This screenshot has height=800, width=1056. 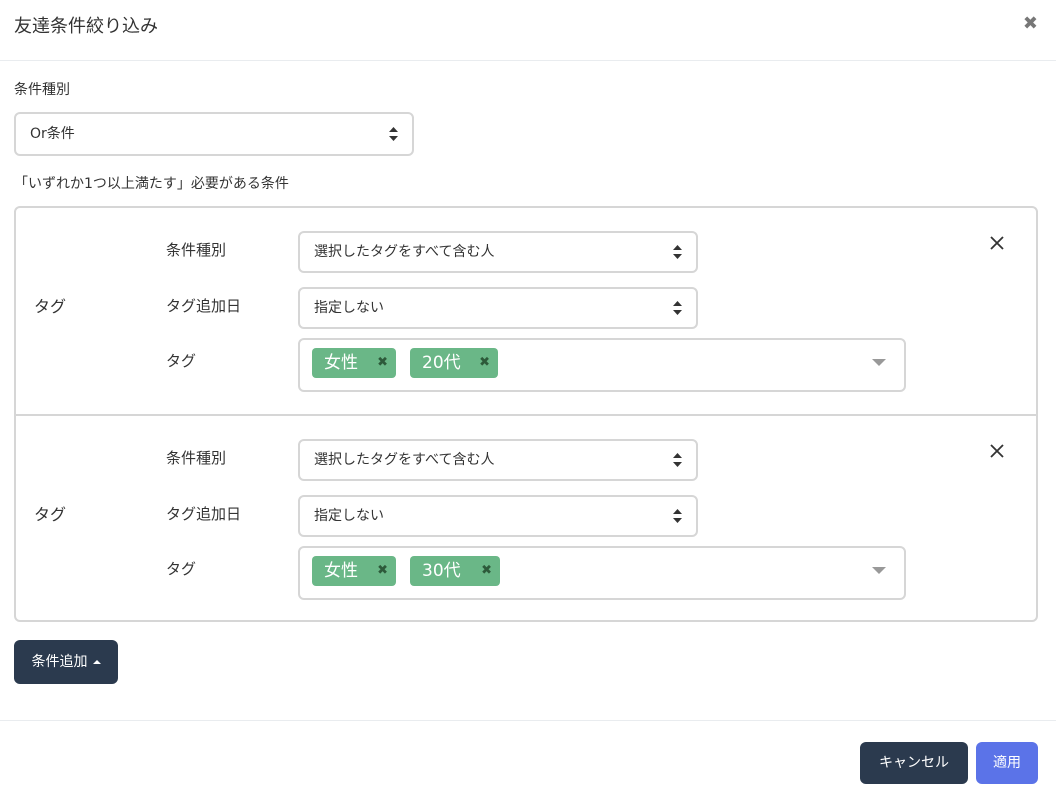 What do you see at coordinates (441, 363) in the screenshot?
I see `tag-chip-label: 20代` at bounding box center [441, 363].